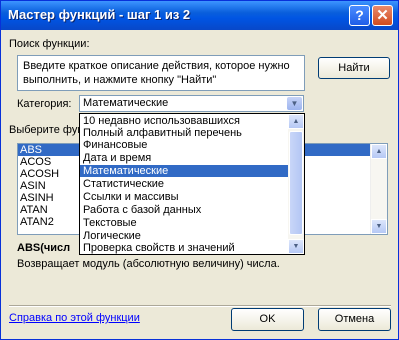 The height and width of the screenshot is (340, 399). What do you see at coordinates (44, 248) in the screenshot?
I see `function-signature: ABS(числ` at bounding box center [44, 248].